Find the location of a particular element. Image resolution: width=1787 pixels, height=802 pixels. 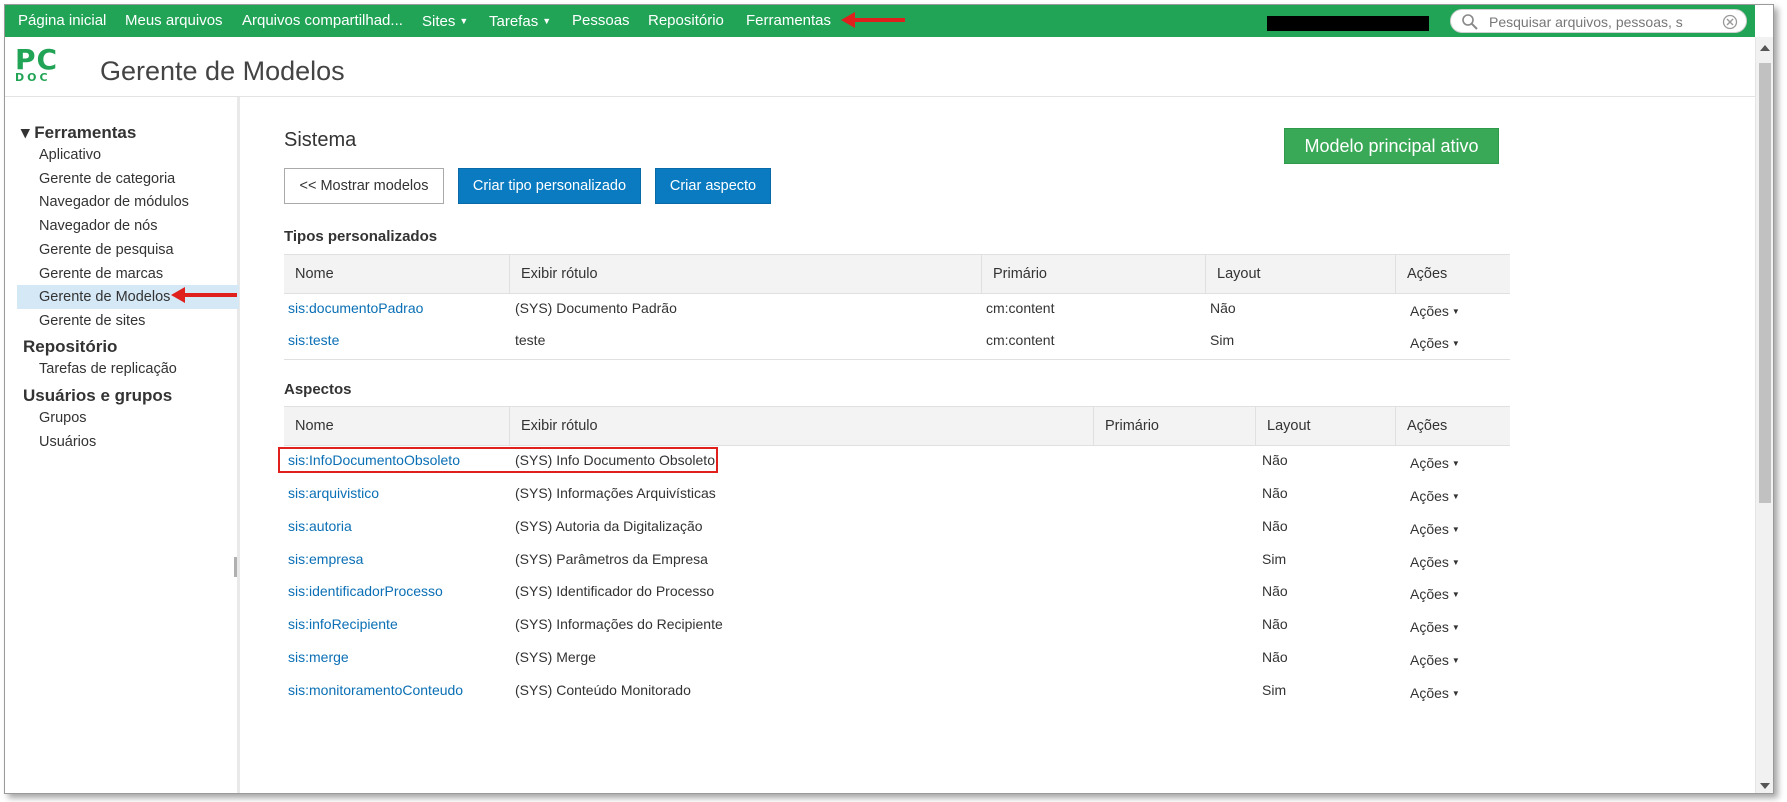

sidebar-item-application: Aplicativo is located at coordinates (128, 155).